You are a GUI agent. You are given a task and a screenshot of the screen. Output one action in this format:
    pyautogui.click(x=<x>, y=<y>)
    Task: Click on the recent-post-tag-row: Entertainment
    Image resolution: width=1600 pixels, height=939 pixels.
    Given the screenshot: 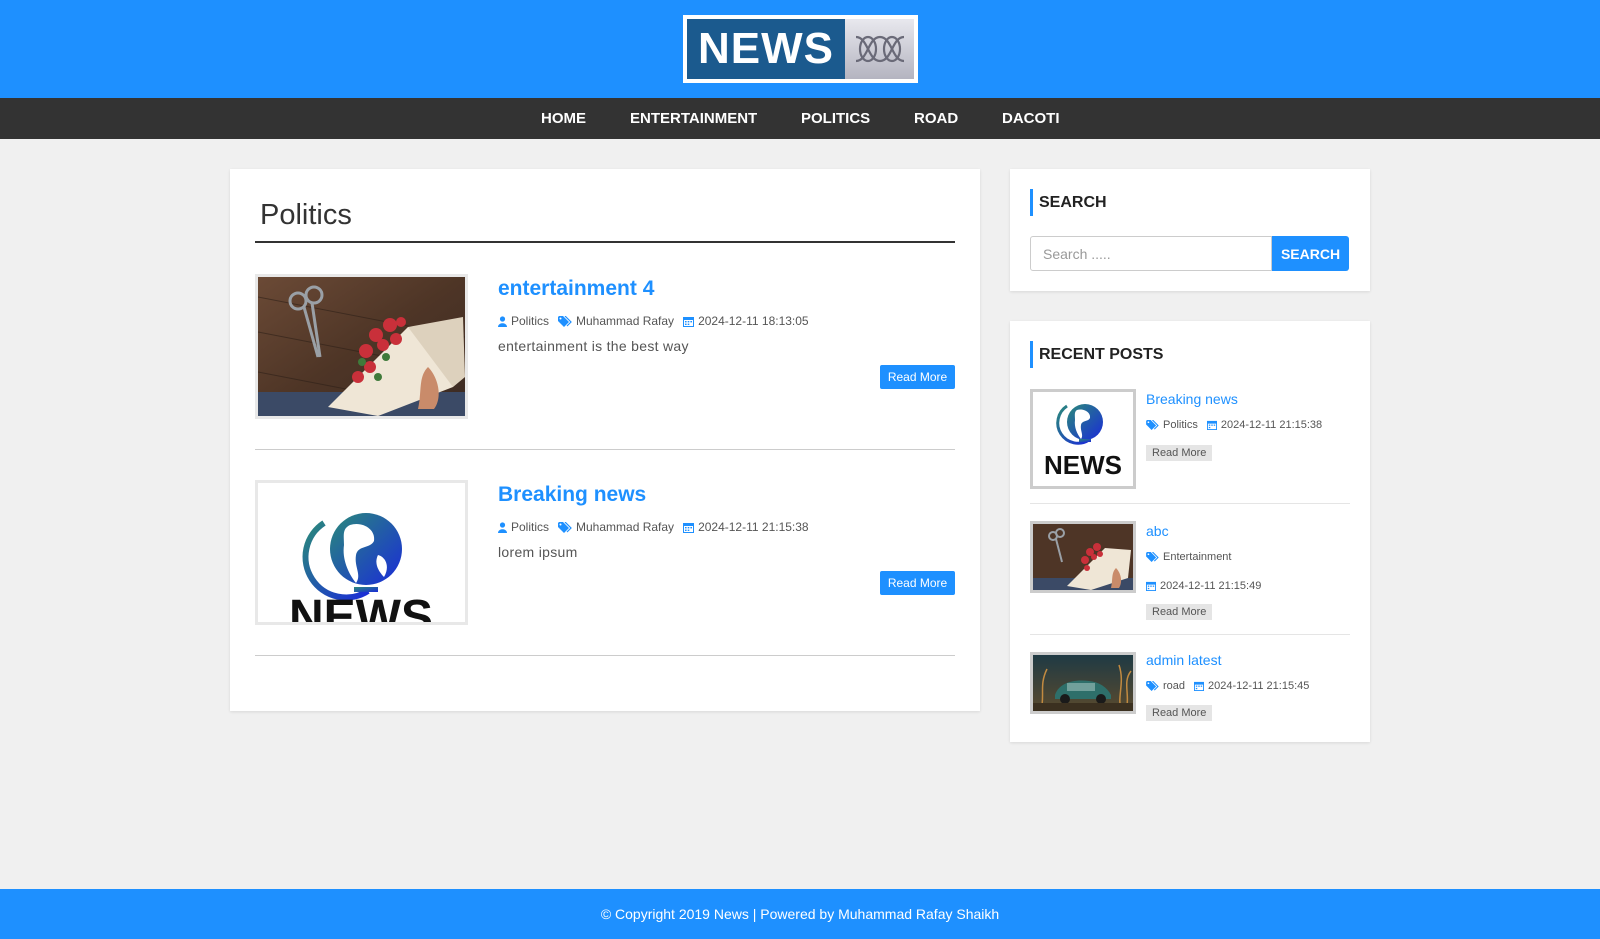 What is the action you would take?
    pyautogui.click(x=1193, y=557)
    